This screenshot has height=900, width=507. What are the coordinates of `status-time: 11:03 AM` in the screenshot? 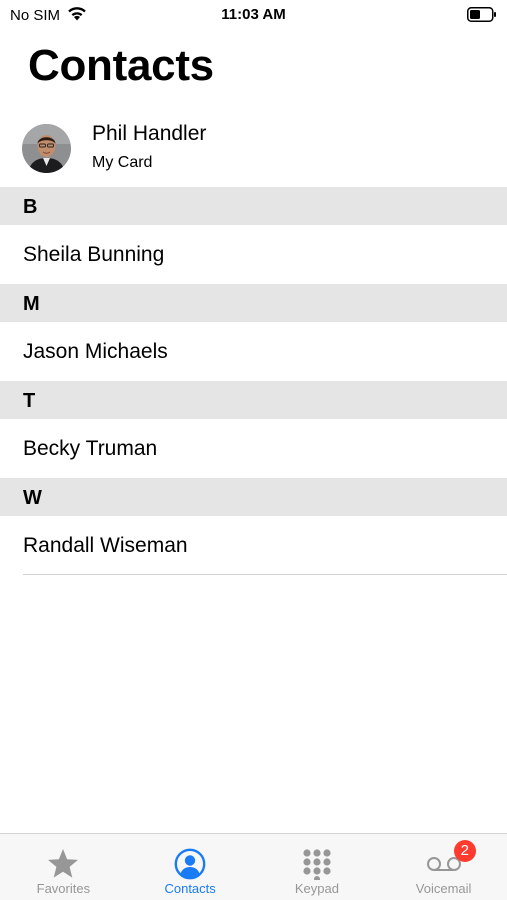 It's located at (253, 14).